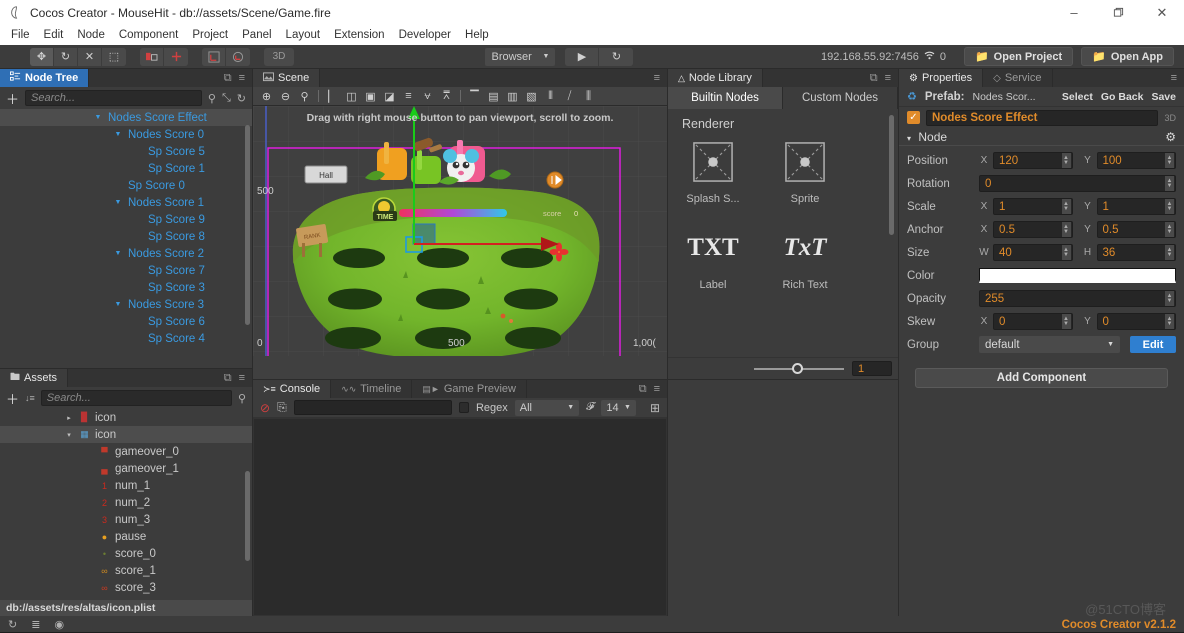 The height and width of the screenshot is (633, 1184). I want to click on close-button: ✕, so click(1162, 12).